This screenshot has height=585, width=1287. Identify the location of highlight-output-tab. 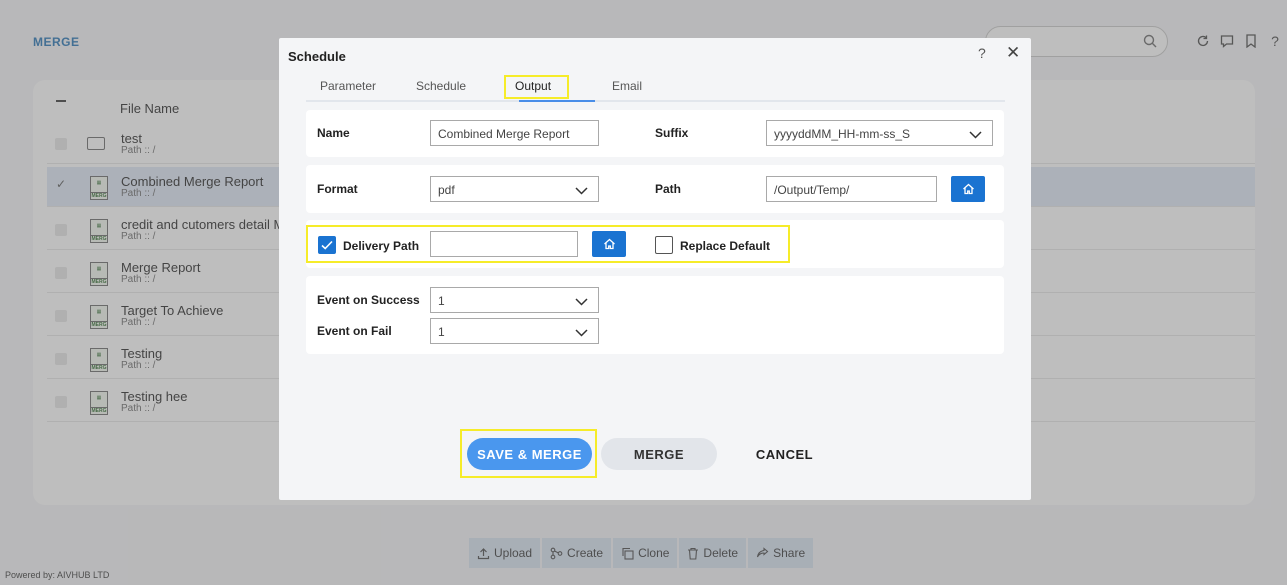
(536, 87).